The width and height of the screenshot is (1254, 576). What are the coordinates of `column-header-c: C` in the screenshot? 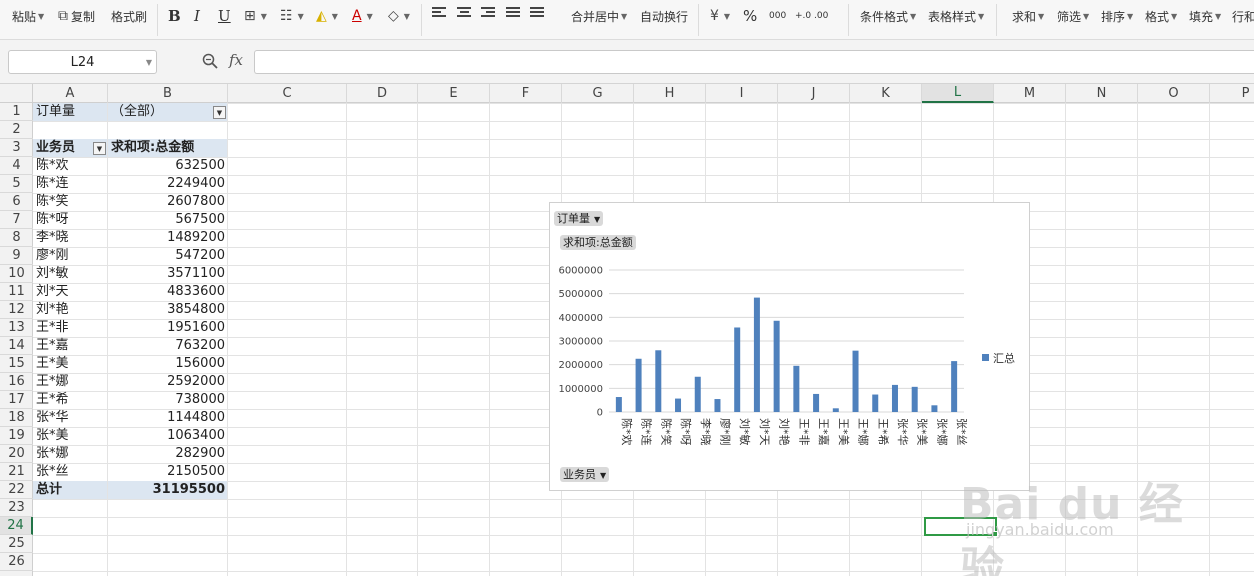 It's located at (287, 93).